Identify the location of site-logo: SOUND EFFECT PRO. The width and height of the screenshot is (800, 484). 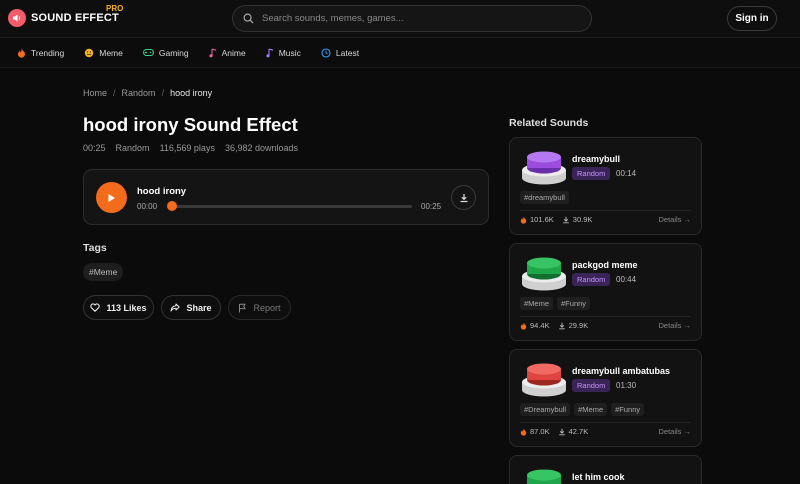
(65, 16).